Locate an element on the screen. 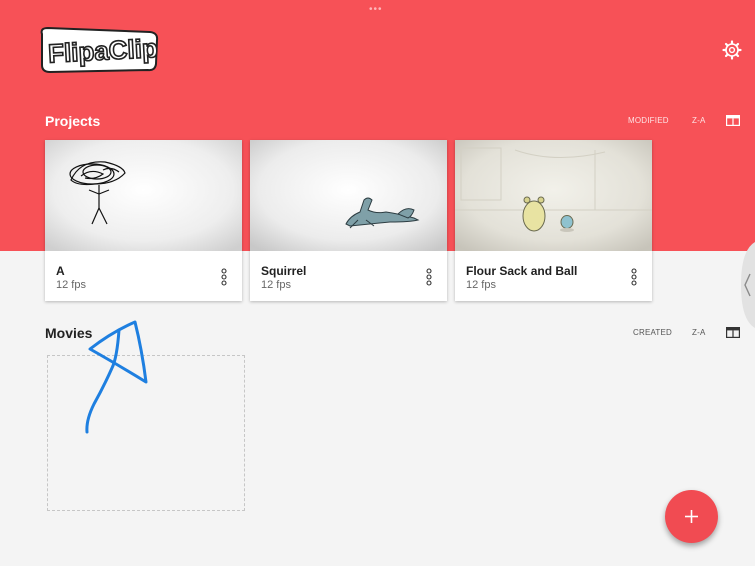 The width and height of the screenshot is (755, 566). project-card: Squirrel 12 fps is located at coordinates (348, 220).